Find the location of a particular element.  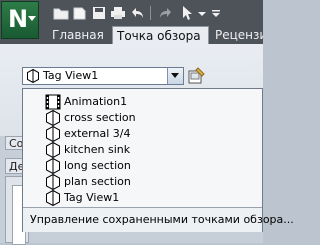

tab-home: Главная is located at coordinates (77, 35).